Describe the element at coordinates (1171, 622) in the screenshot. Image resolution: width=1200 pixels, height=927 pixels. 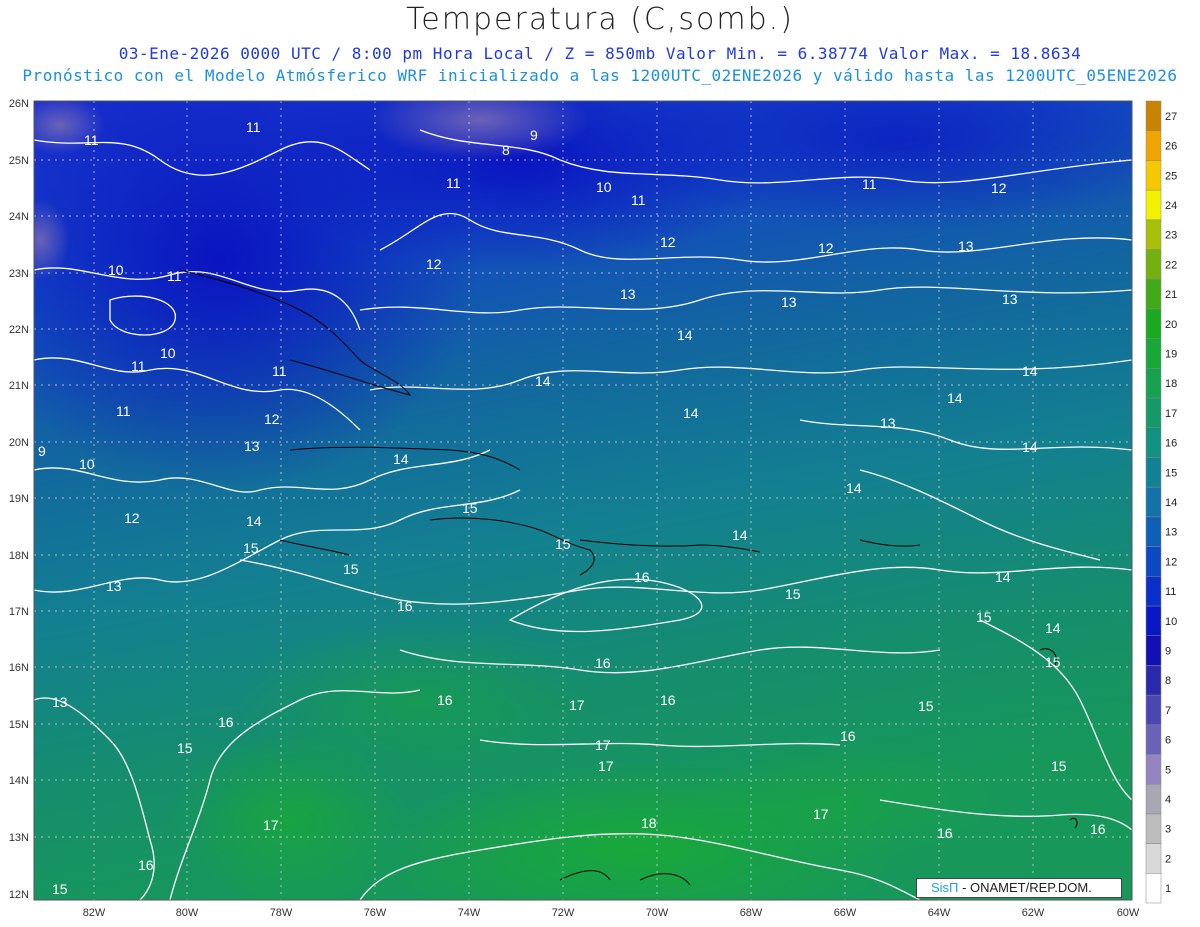
I see `colorbar-label: 10` at that location.